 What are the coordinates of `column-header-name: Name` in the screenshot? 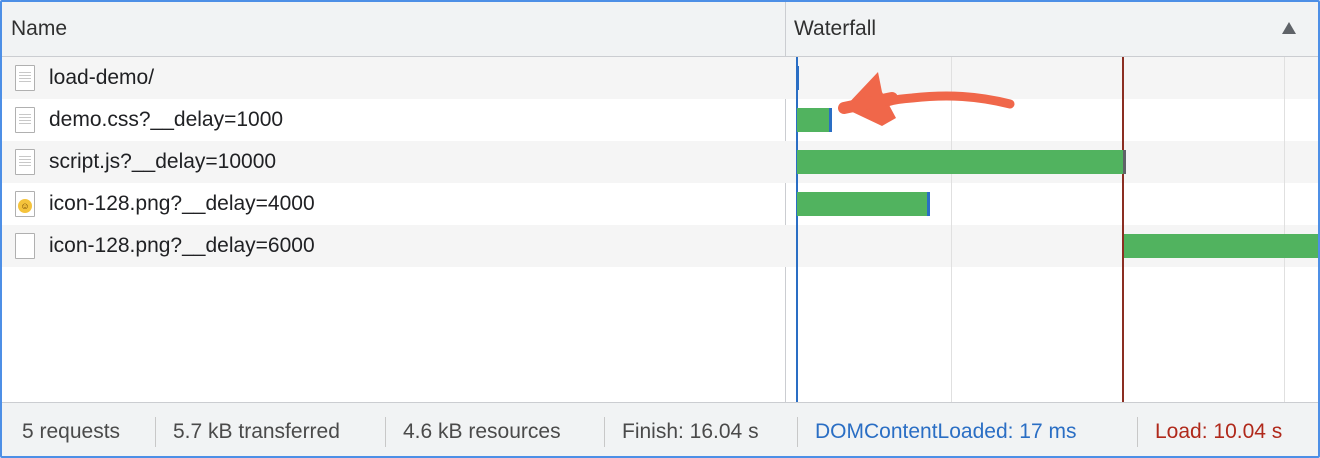 It's located at (39, 29).